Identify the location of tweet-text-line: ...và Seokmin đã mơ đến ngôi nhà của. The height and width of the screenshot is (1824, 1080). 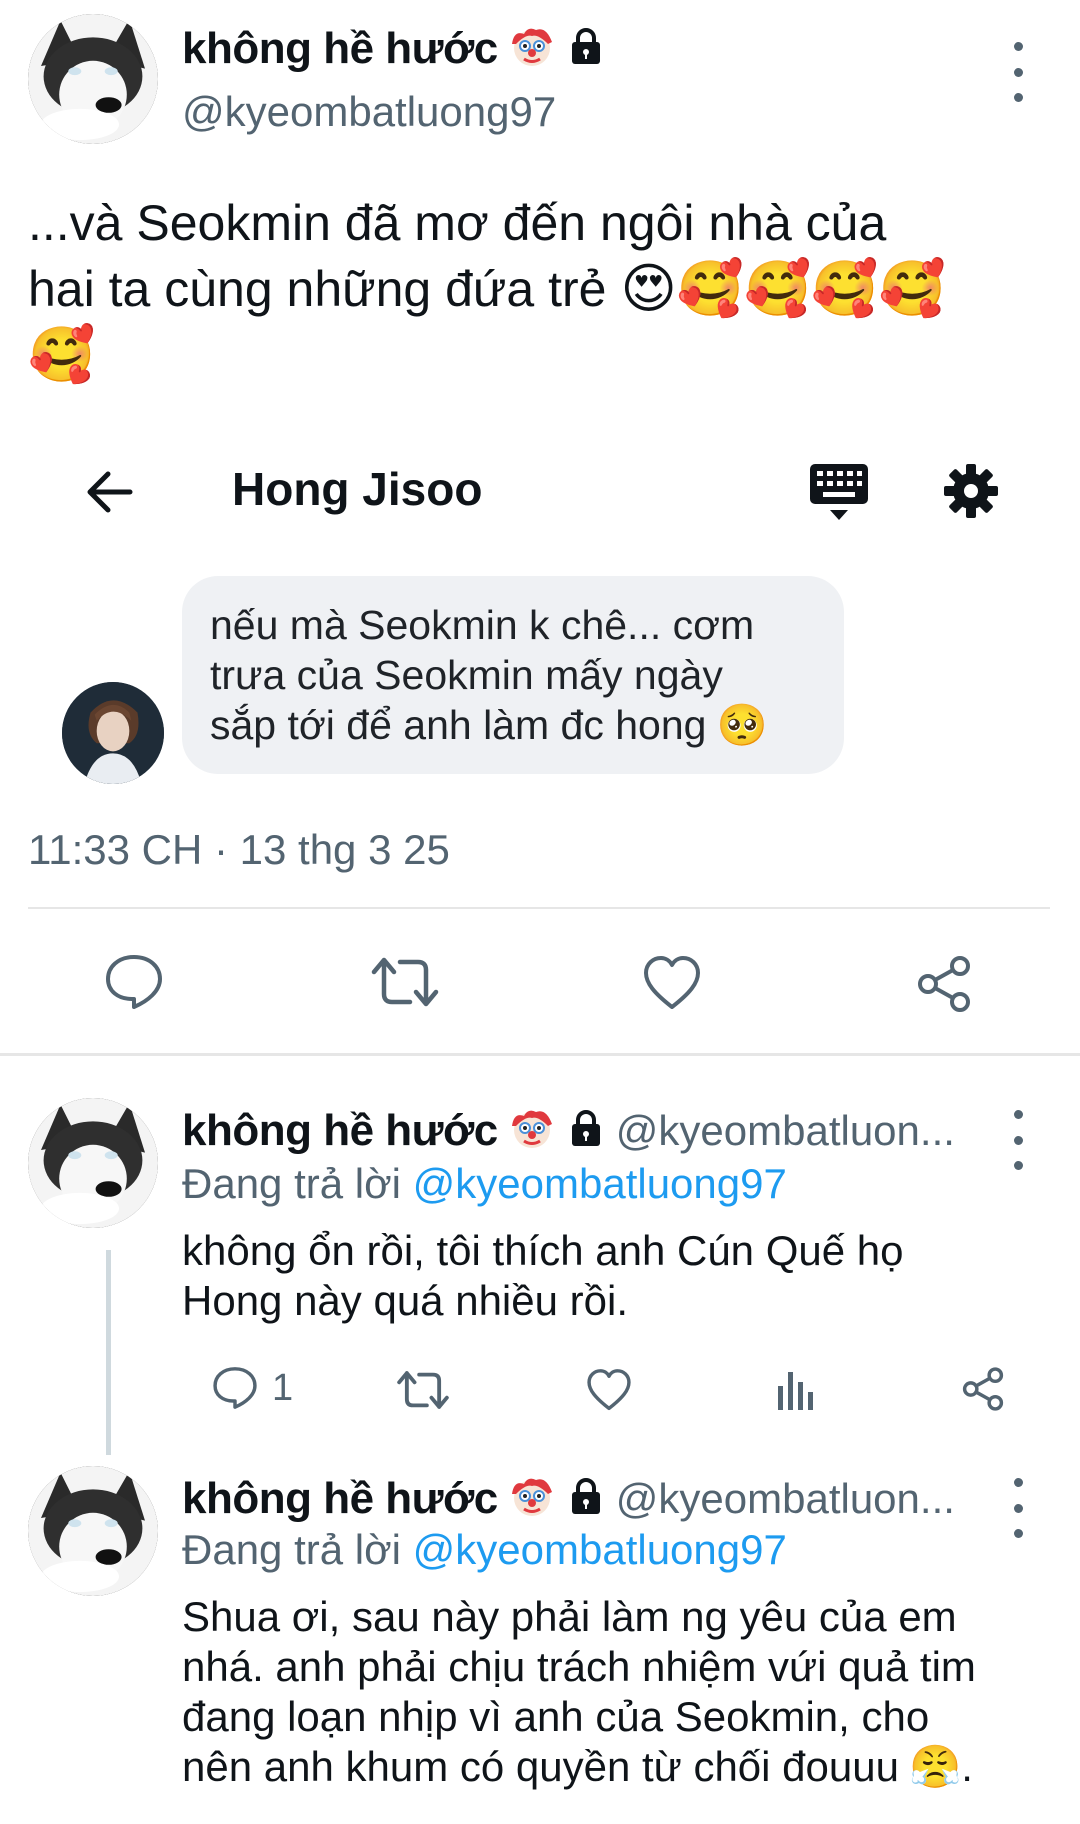
(457, 223).